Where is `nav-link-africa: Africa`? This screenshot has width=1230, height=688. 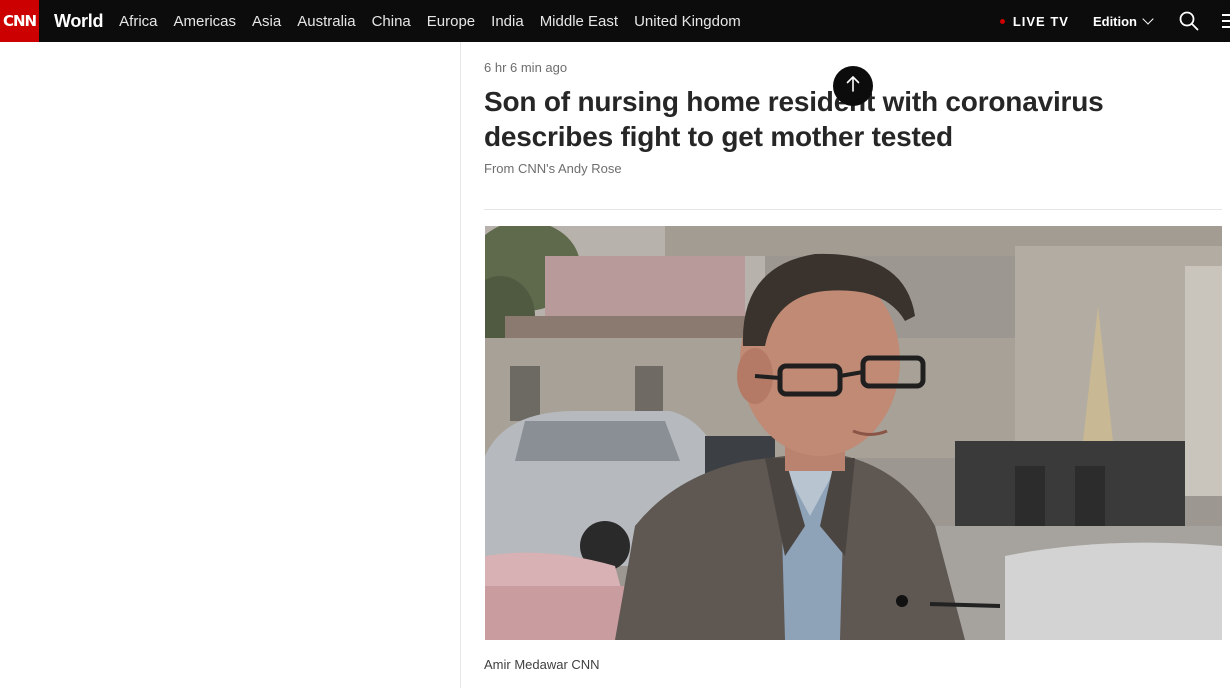
nav-link-africa: Africa is located at coordinates (138, 21).